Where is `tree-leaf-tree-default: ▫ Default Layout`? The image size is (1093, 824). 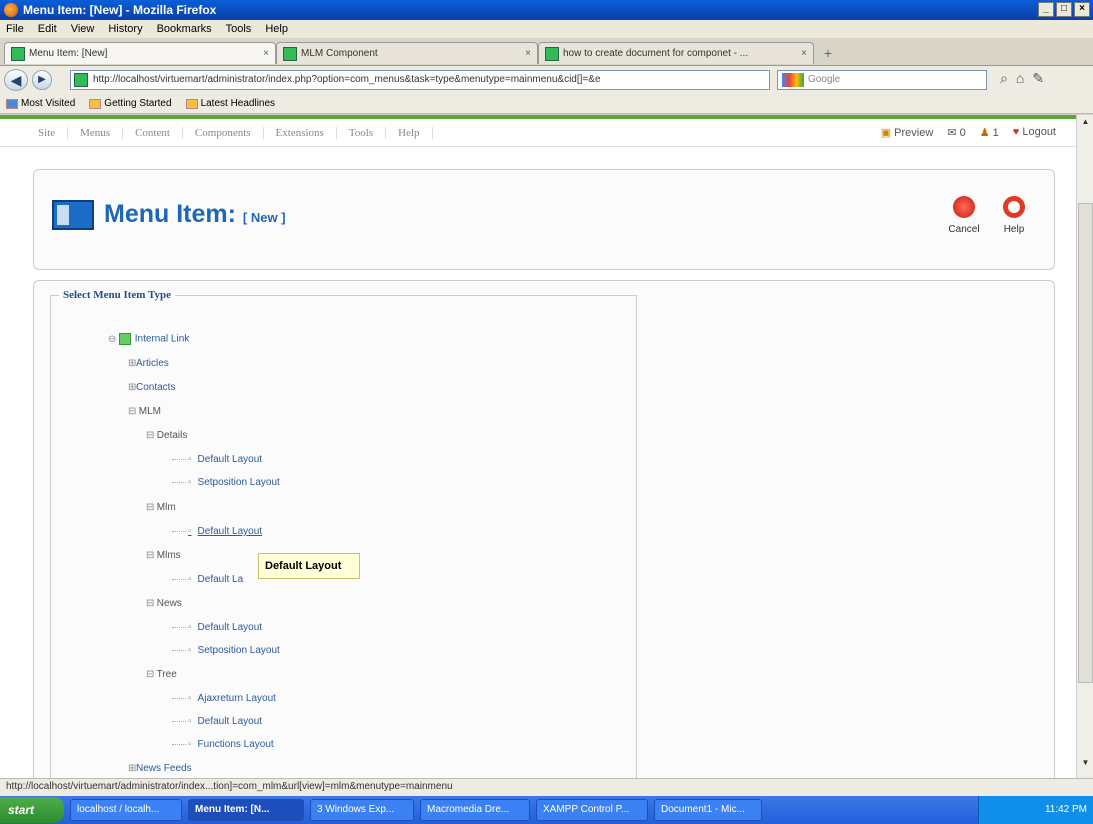
tree-leaf-tree-default: ▫ Default Layout is located at coordinates (217, 721).